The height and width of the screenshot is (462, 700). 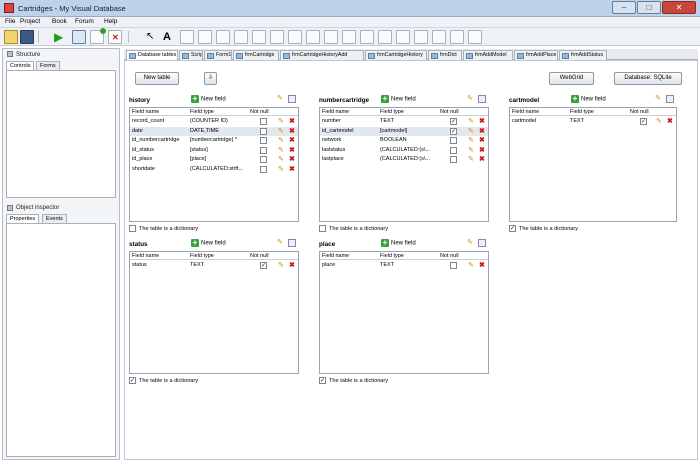 I want to click on textbox-tool-icon, so click(x=187, y=37).